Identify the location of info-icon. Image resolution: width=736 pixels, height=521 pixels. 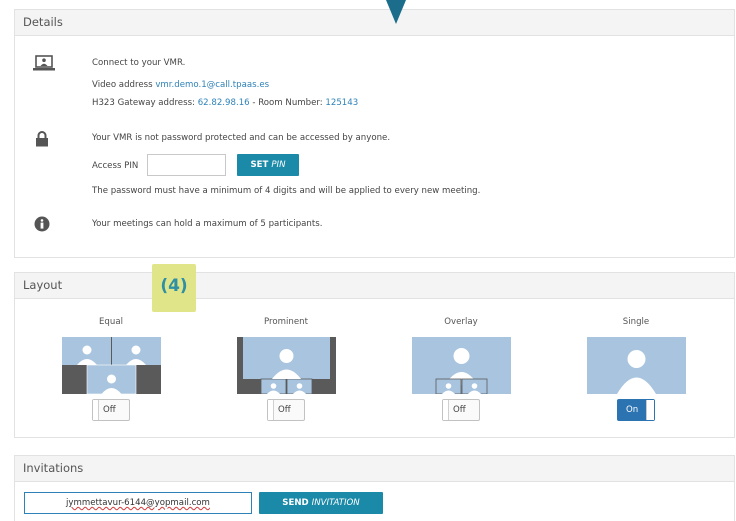
(42, 224).